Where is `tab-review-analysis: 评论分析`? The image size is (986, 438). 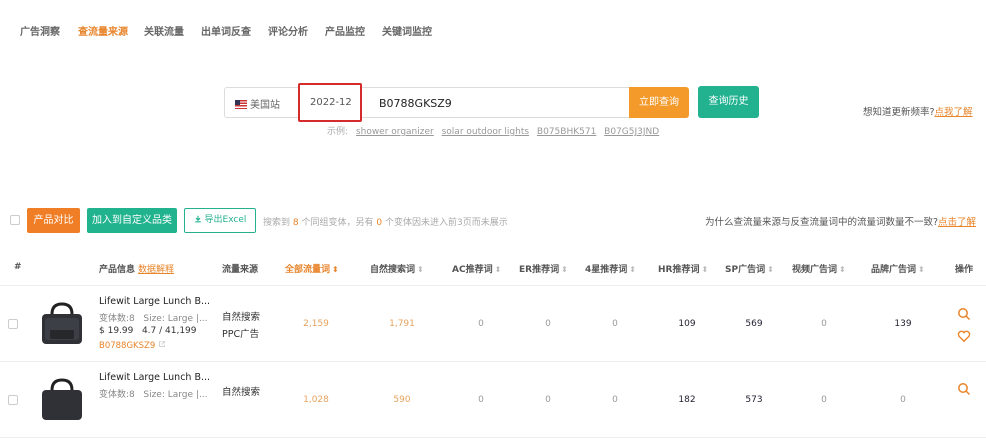 tab-review-analysis: 评论分析 is located at coordinates (288, 30).